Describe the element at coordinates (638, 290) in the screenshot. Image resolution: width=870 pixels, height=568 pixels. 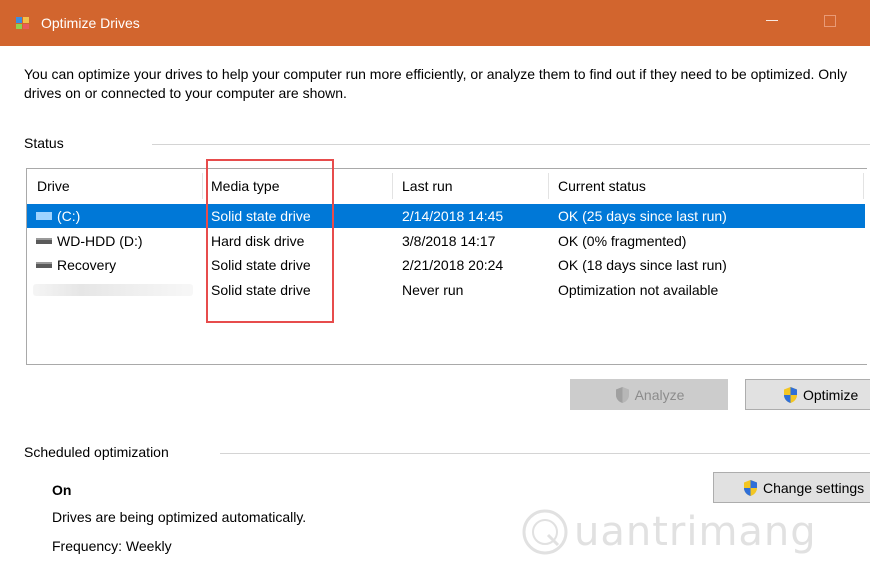
I see `current-status: Optimization not available` at that location.